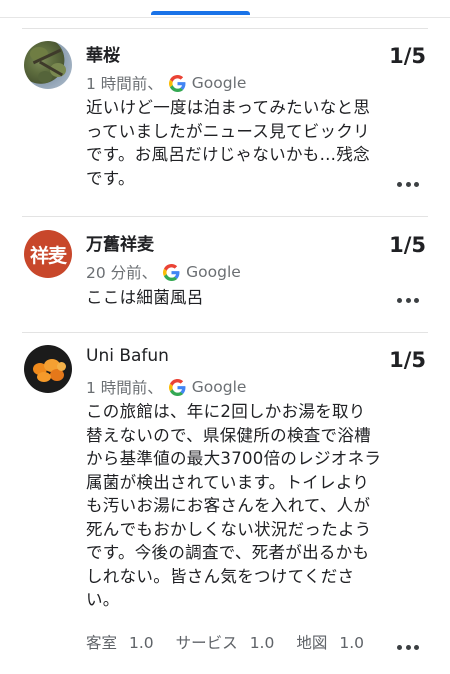 This screenshot has height=674, width=450. Describe the element at coordinates (228, 435) in the screenshot. I see `review-text-line: 替えないので、県保健所の検査で浴槽` at that location.